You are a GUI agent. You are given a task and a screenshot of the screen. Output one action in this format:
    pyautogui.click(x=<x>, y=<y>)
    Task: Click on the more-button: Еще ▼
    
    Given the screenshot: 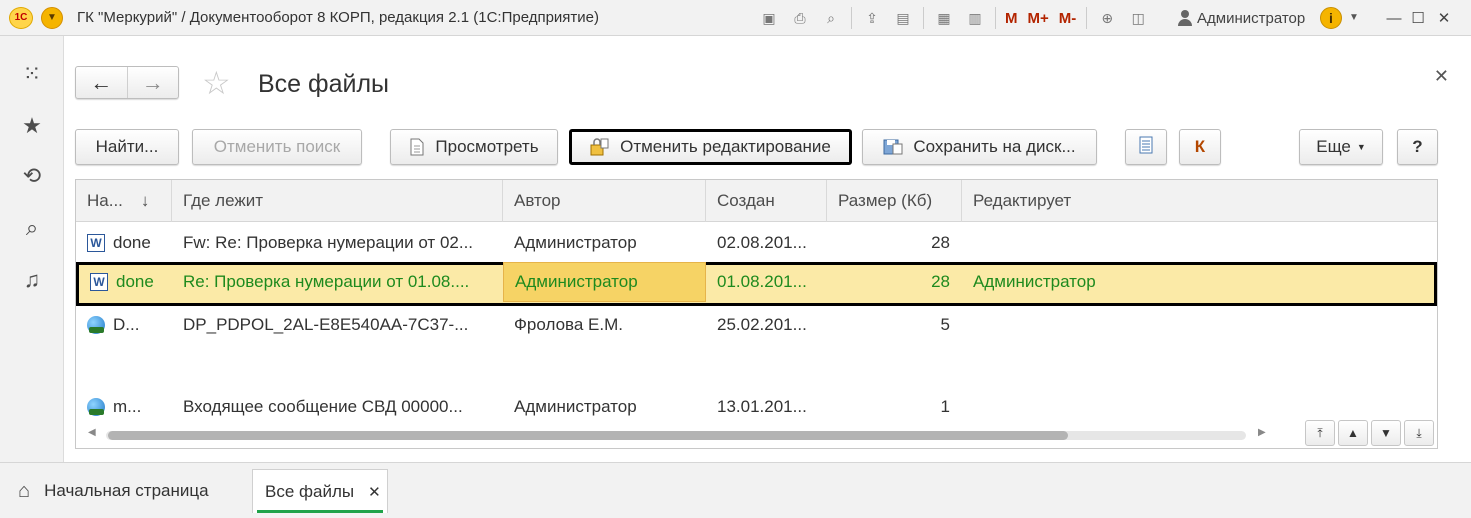 What is the action you would take?
    pyautogui.click(x=1341, y=147)
    